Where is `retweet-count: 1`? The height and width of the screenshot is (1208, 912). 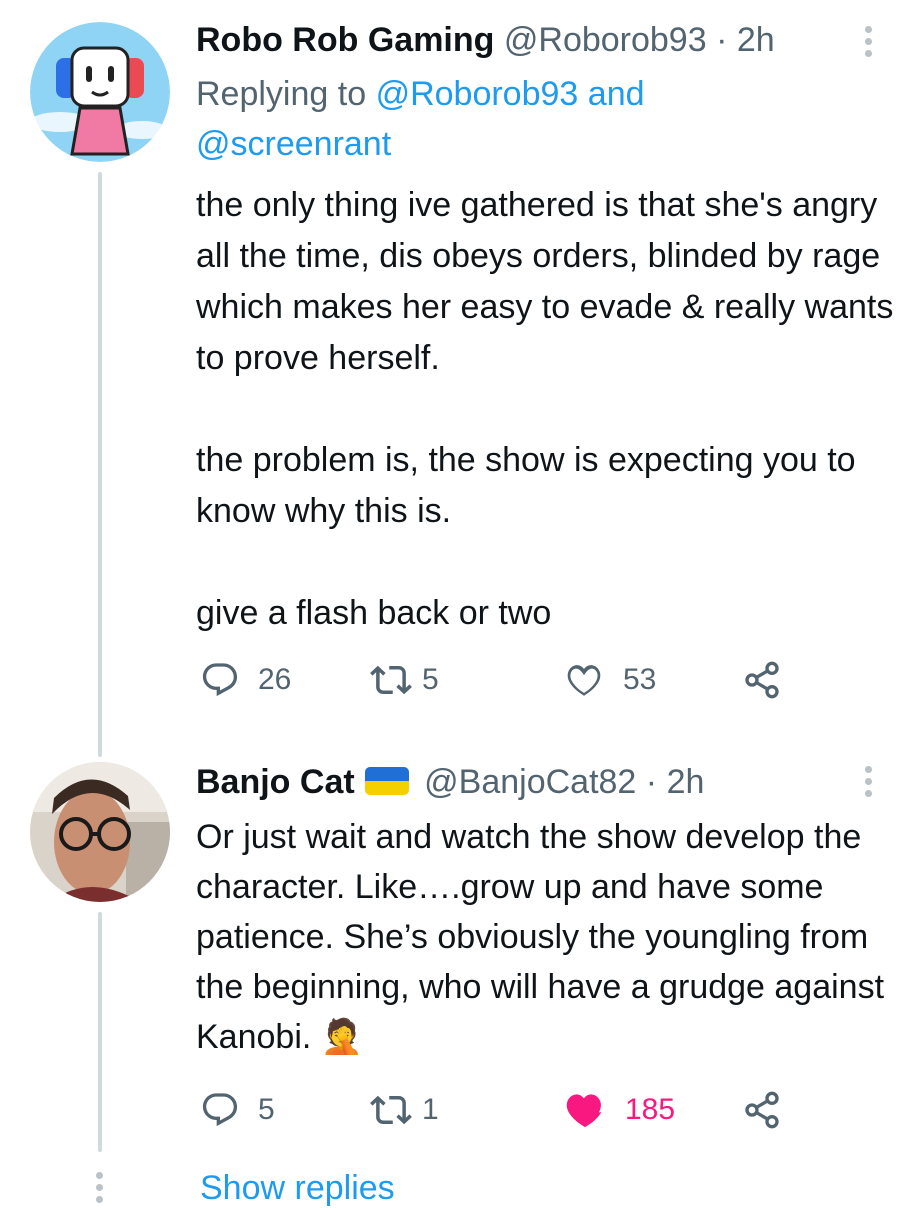 retweet-count: 1 is located at coordinates (430, 1109).